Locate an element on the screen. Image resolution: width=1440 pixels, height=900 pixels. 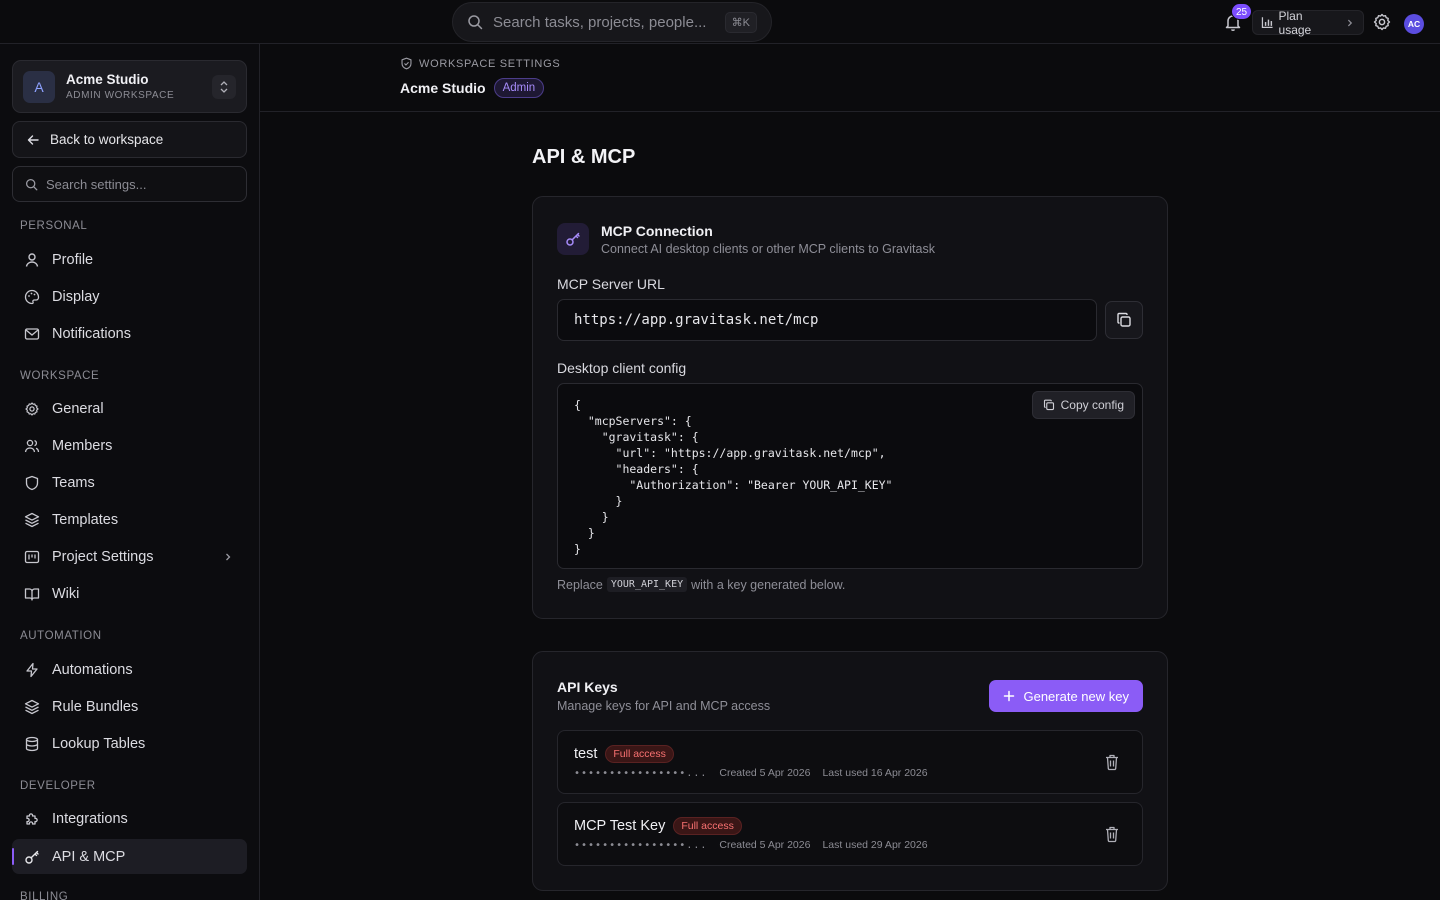
sidebar-item-teams: Teams is located at coordinates (129, 482).